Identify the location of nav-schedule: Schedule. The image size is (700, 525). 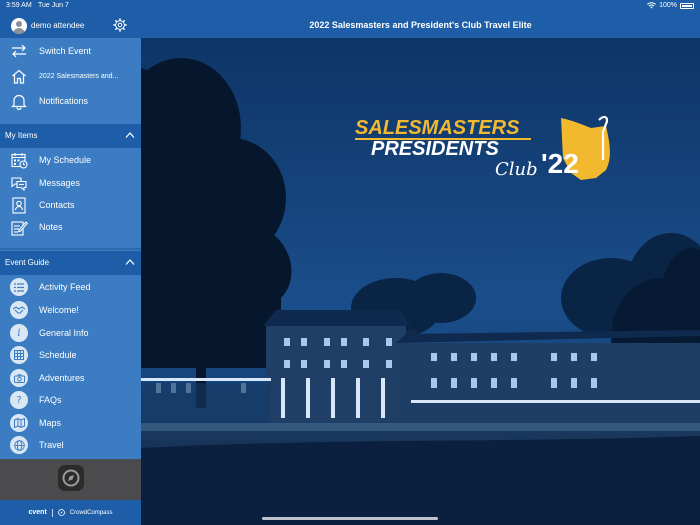
(70, 355).